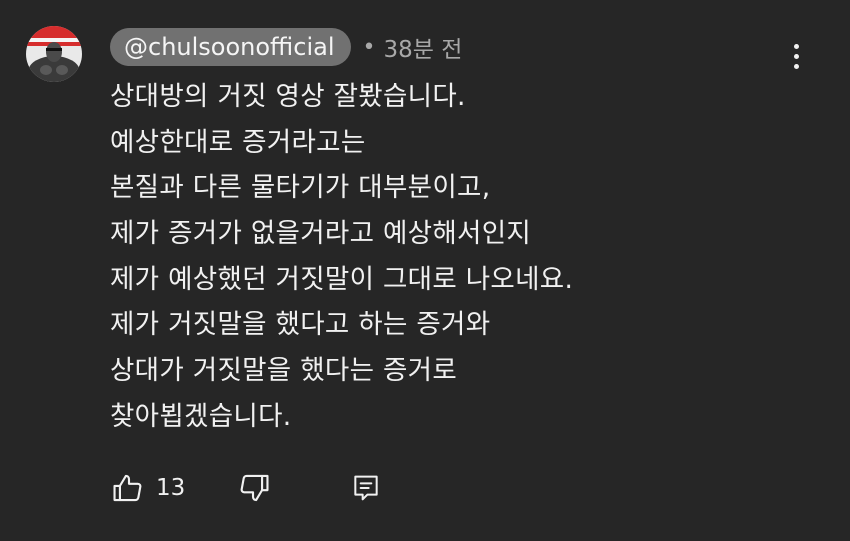 The height and width of the screenshot is (541, 850). I want to click on more-options-button, so click(796, 56).